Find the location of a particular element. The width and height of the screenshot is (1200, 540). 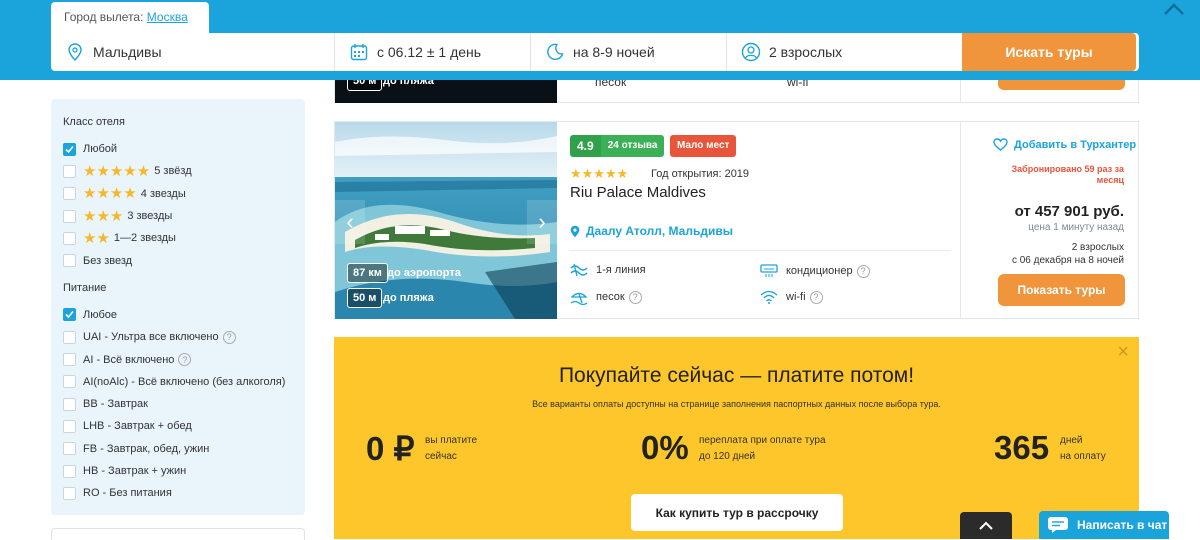

hotel-photo: ‹ › 87 км до аэропорта 50 м до пляжа is located at coordinates (446, 220).